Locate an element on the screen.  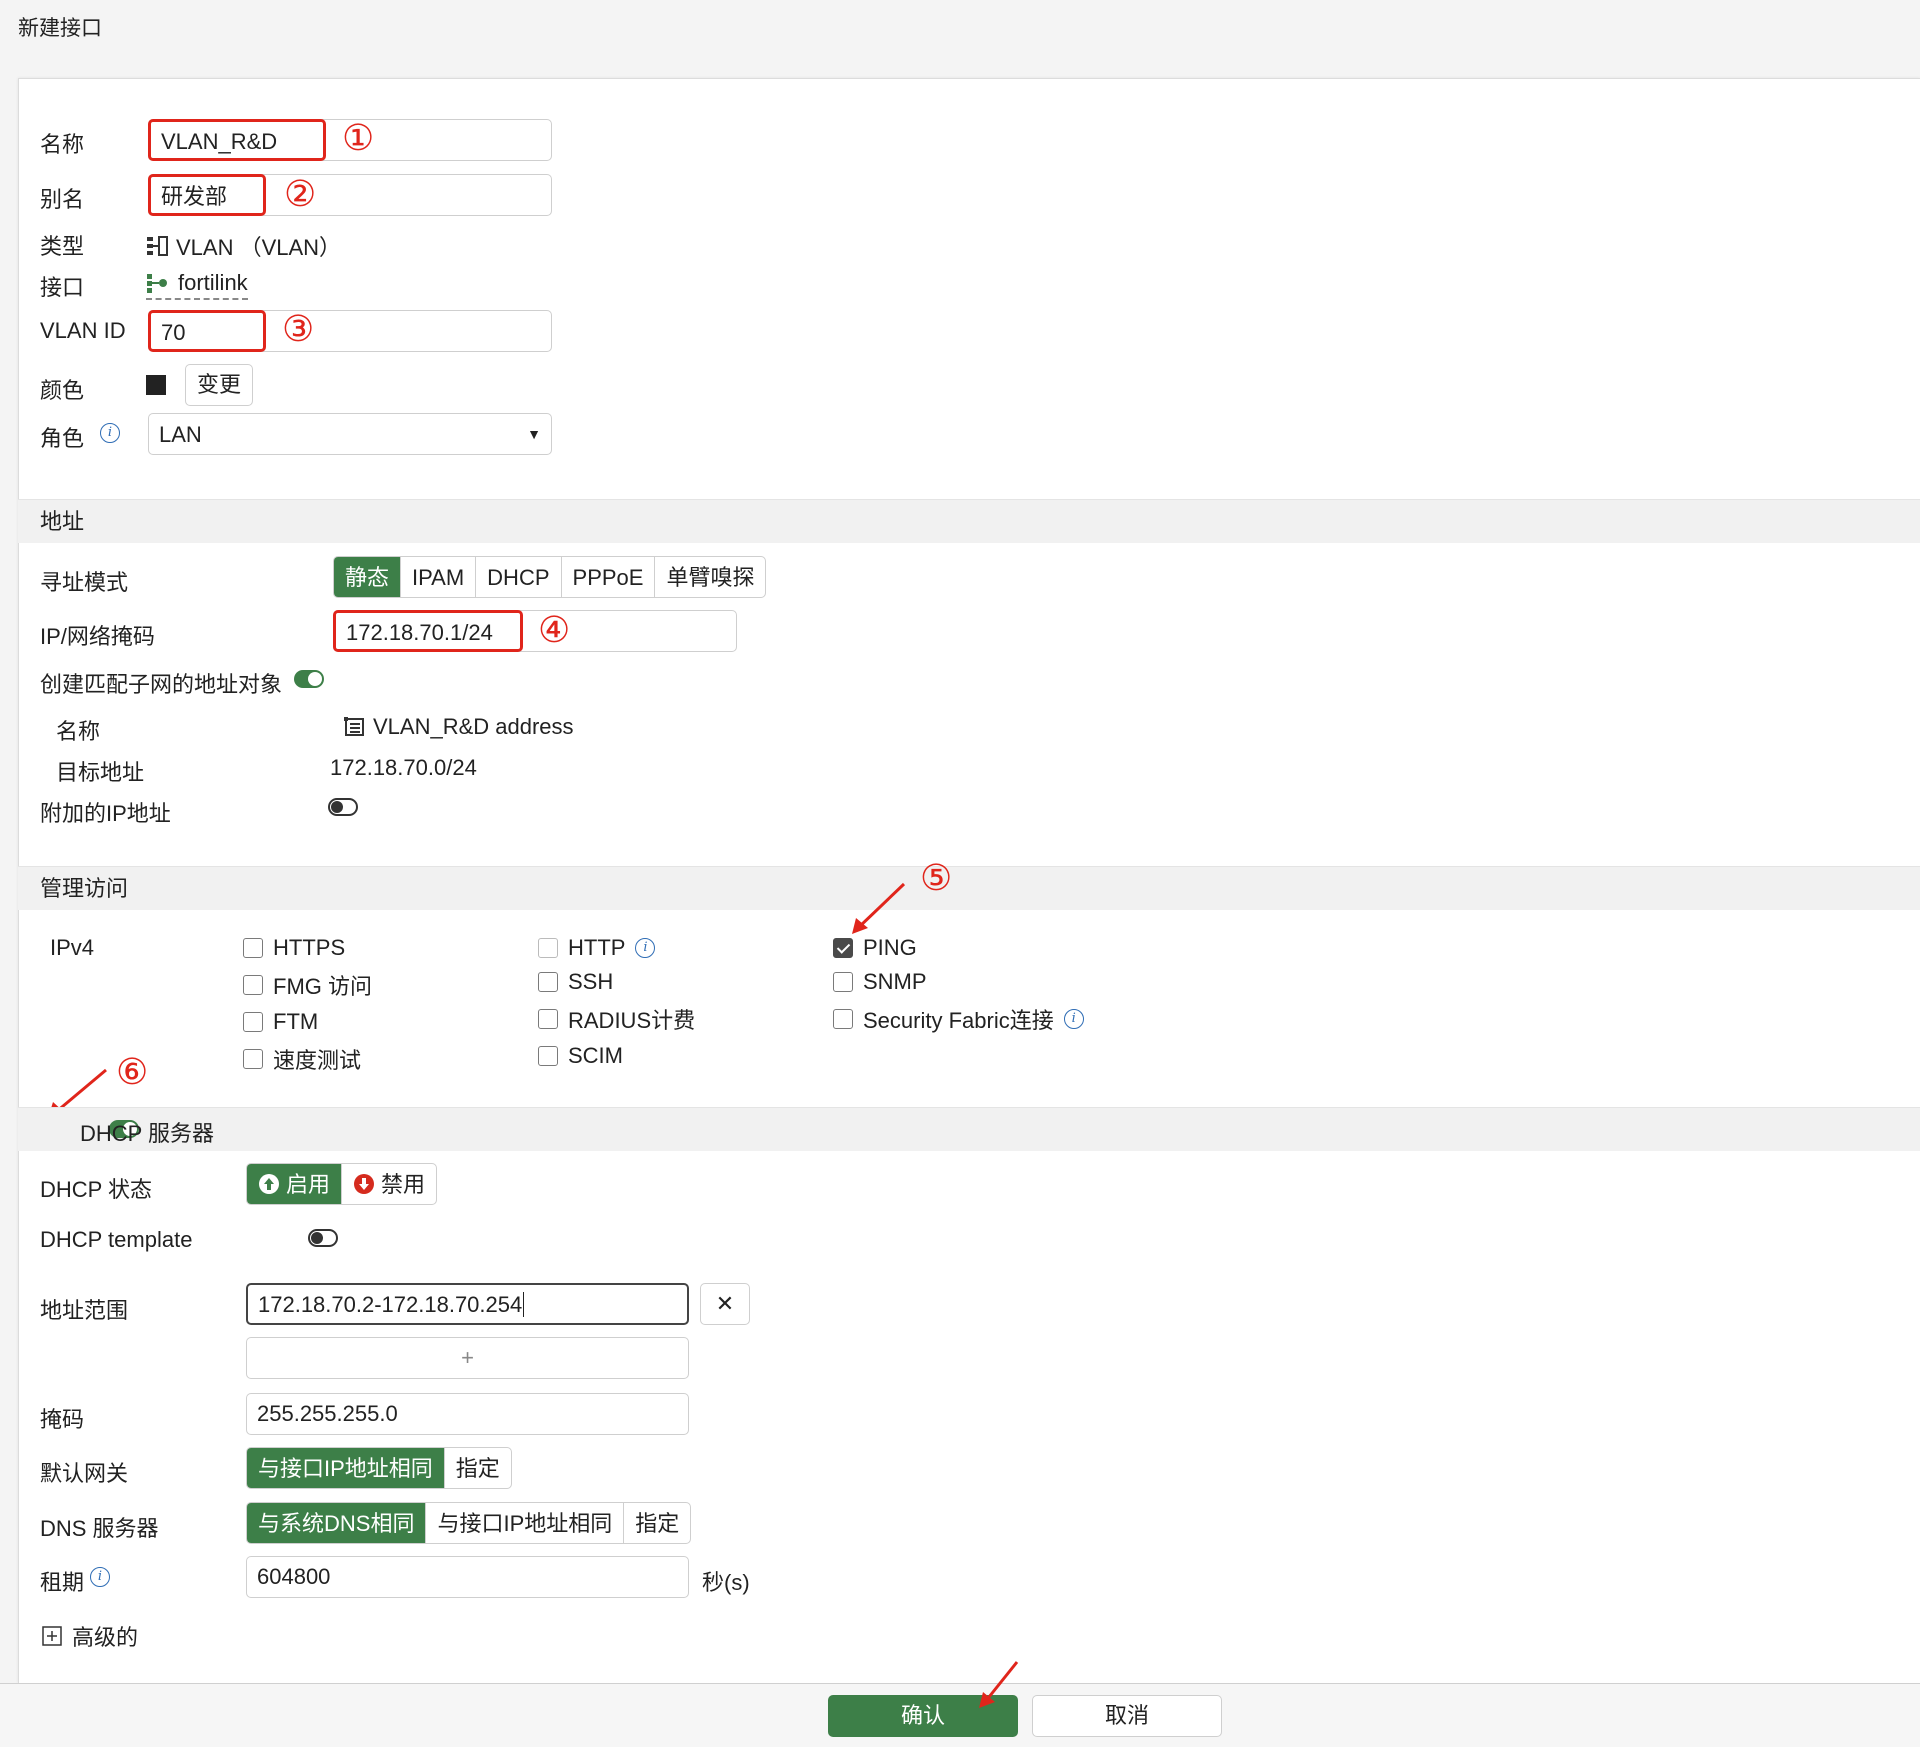
interface-link: fortilink is located at coordinates (197, 285).